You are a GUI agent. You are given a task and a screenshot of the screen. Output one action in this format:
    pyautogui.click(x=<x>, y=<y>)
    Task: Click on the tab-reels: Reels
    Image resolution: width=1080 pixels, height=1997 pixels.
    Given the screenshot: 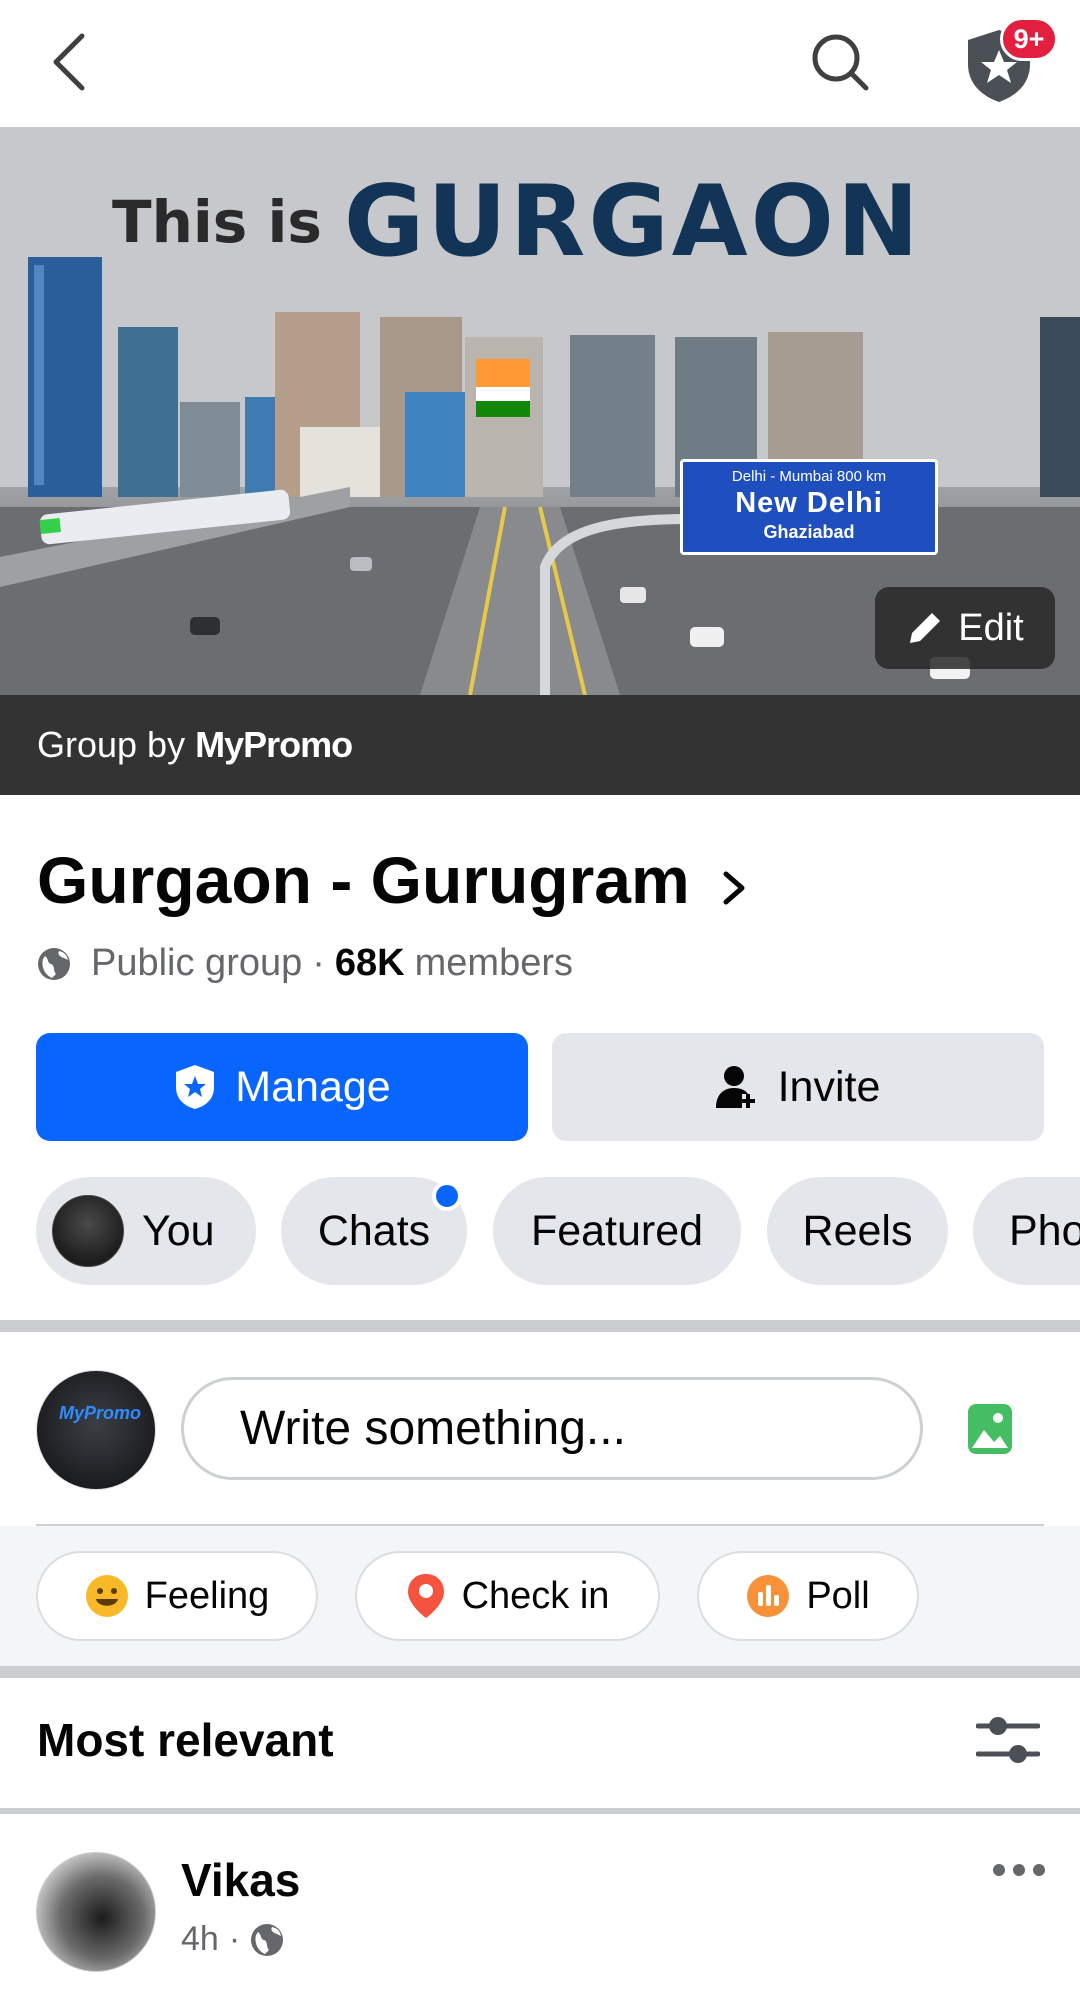 What is the action you would take?
    pyautogui.click(x=857, y=1231)
    